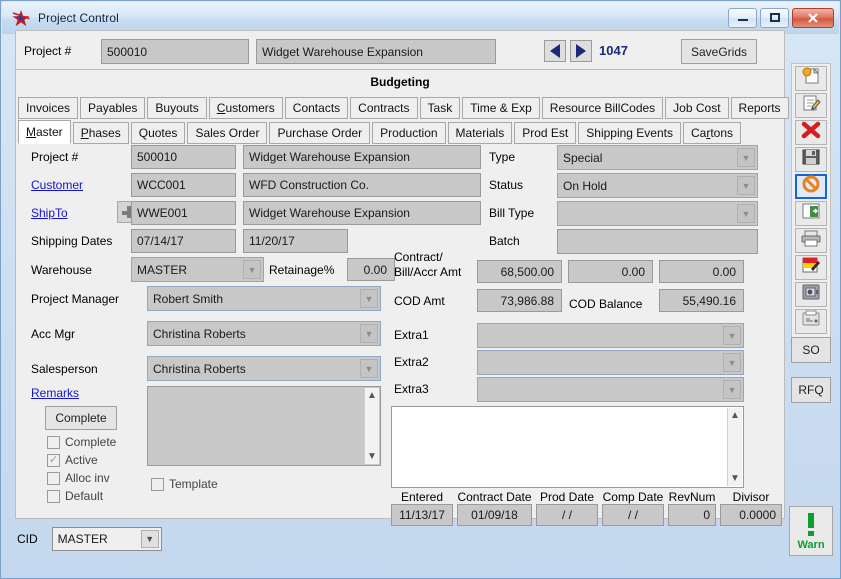 The width and height of the screenshot is (841, 579). I want to click on cancel-record-button, so click(811, 186).